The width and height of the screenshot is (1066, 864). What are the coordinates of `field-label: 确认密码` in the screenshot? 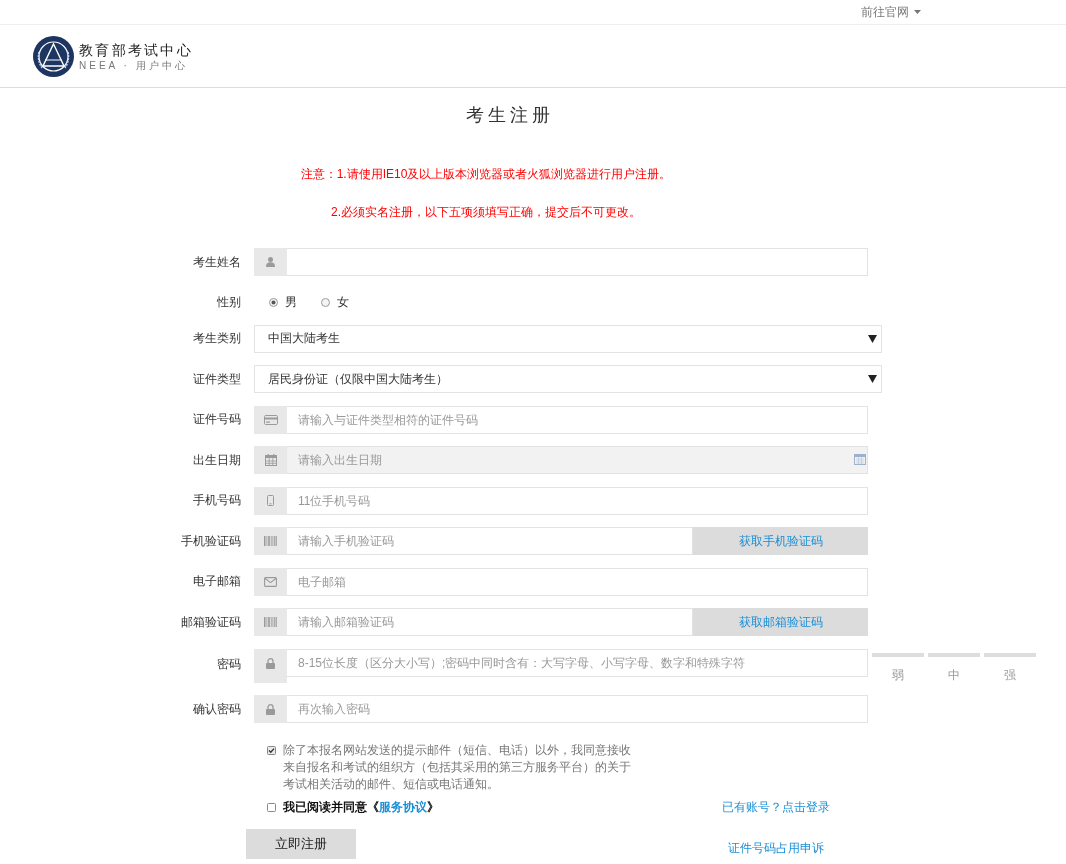 It's located at (217, 709).